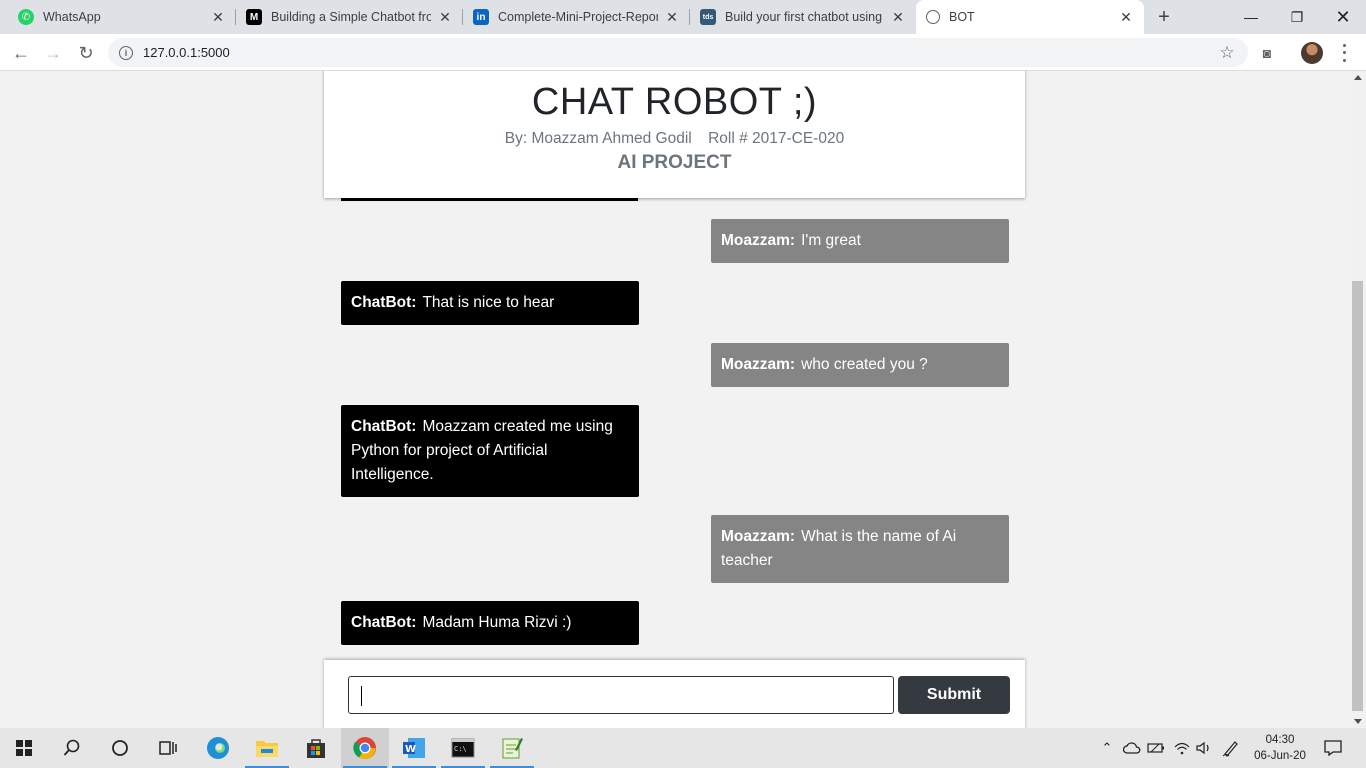  I want to click on chat-bubble-bot: ChatBot: That is nice to hear, so click(490, 303).